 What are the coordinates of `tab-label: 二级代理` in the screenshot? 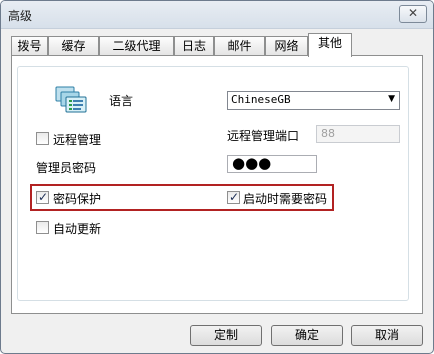 It's located at (136, 46).